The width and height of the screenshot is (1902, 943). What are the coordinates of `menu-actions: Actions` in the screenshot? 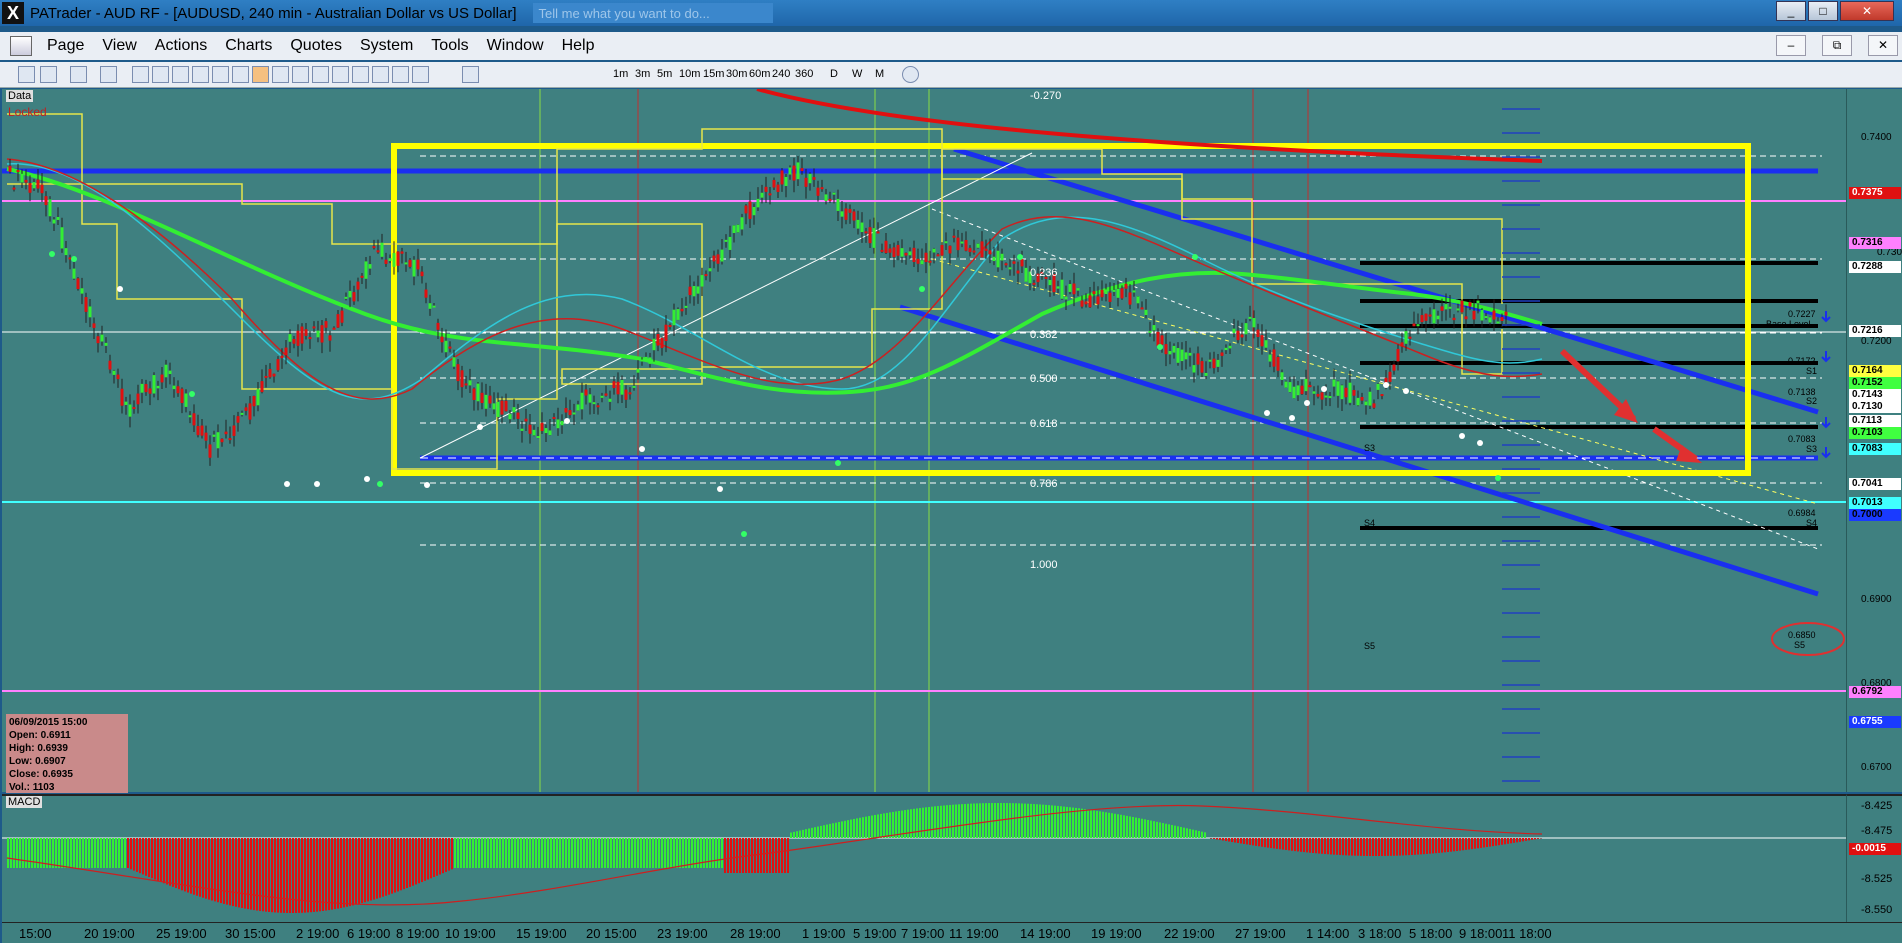 It's located at (181, 46).